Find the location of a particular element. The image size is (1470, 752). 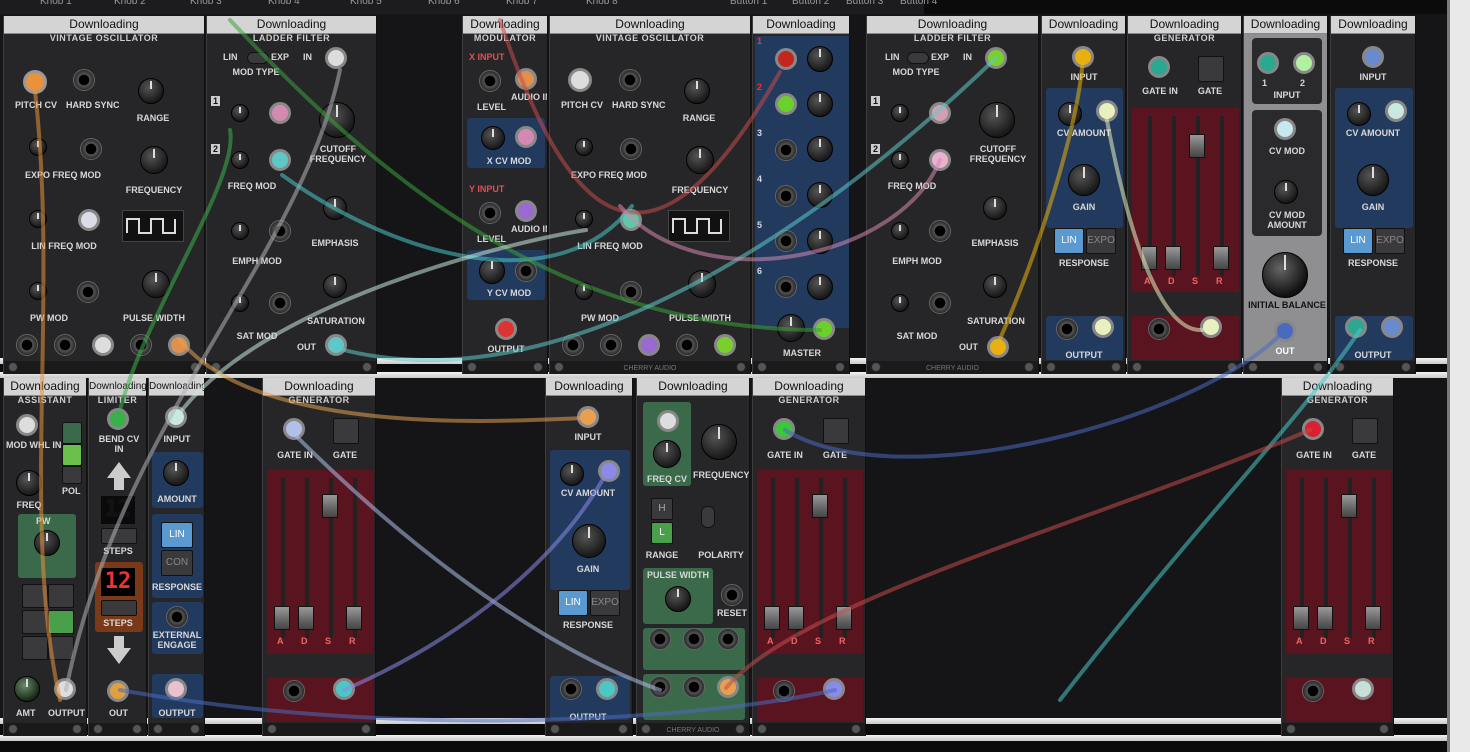

toolbar-item: Button 2 is located at coordinates (810, 3).